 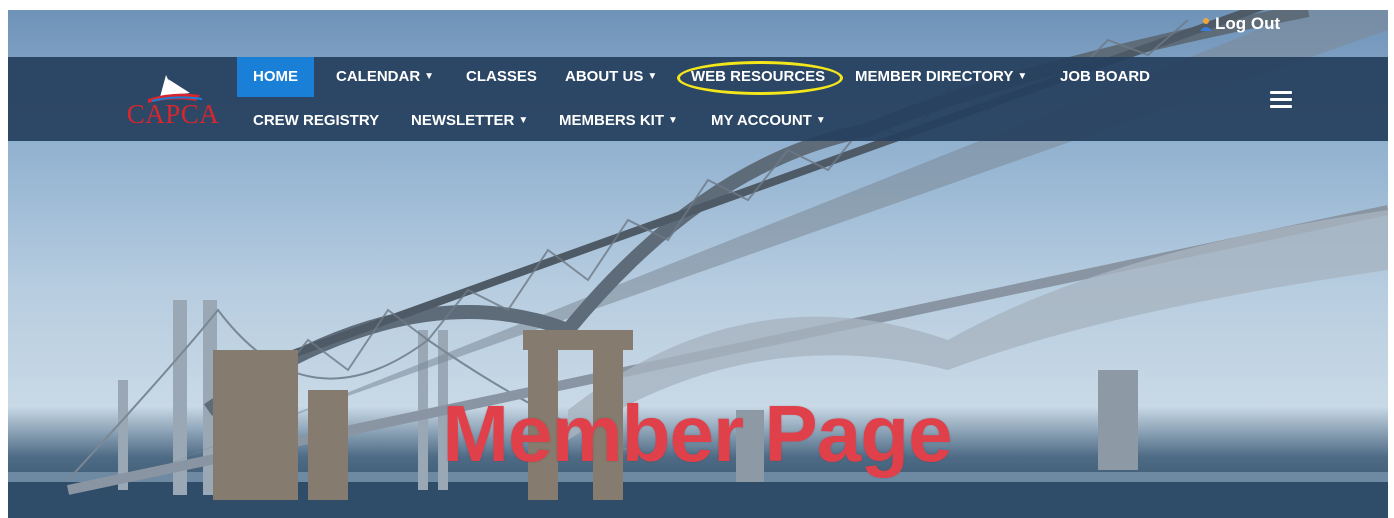 I want to click on nav-web-resources-label: WEB RESOURCES, so click(x=758, y=76).